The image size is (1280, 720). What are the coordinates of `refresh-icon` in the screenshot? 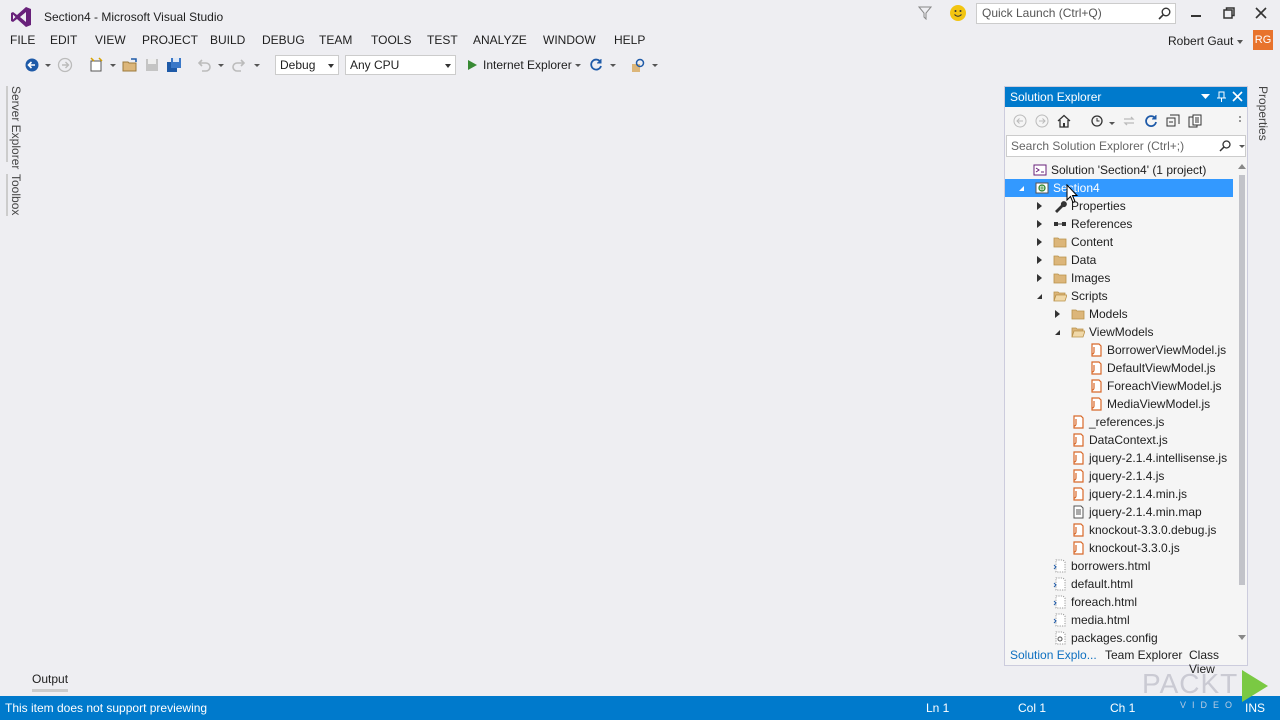 It's located at (1151, 121).